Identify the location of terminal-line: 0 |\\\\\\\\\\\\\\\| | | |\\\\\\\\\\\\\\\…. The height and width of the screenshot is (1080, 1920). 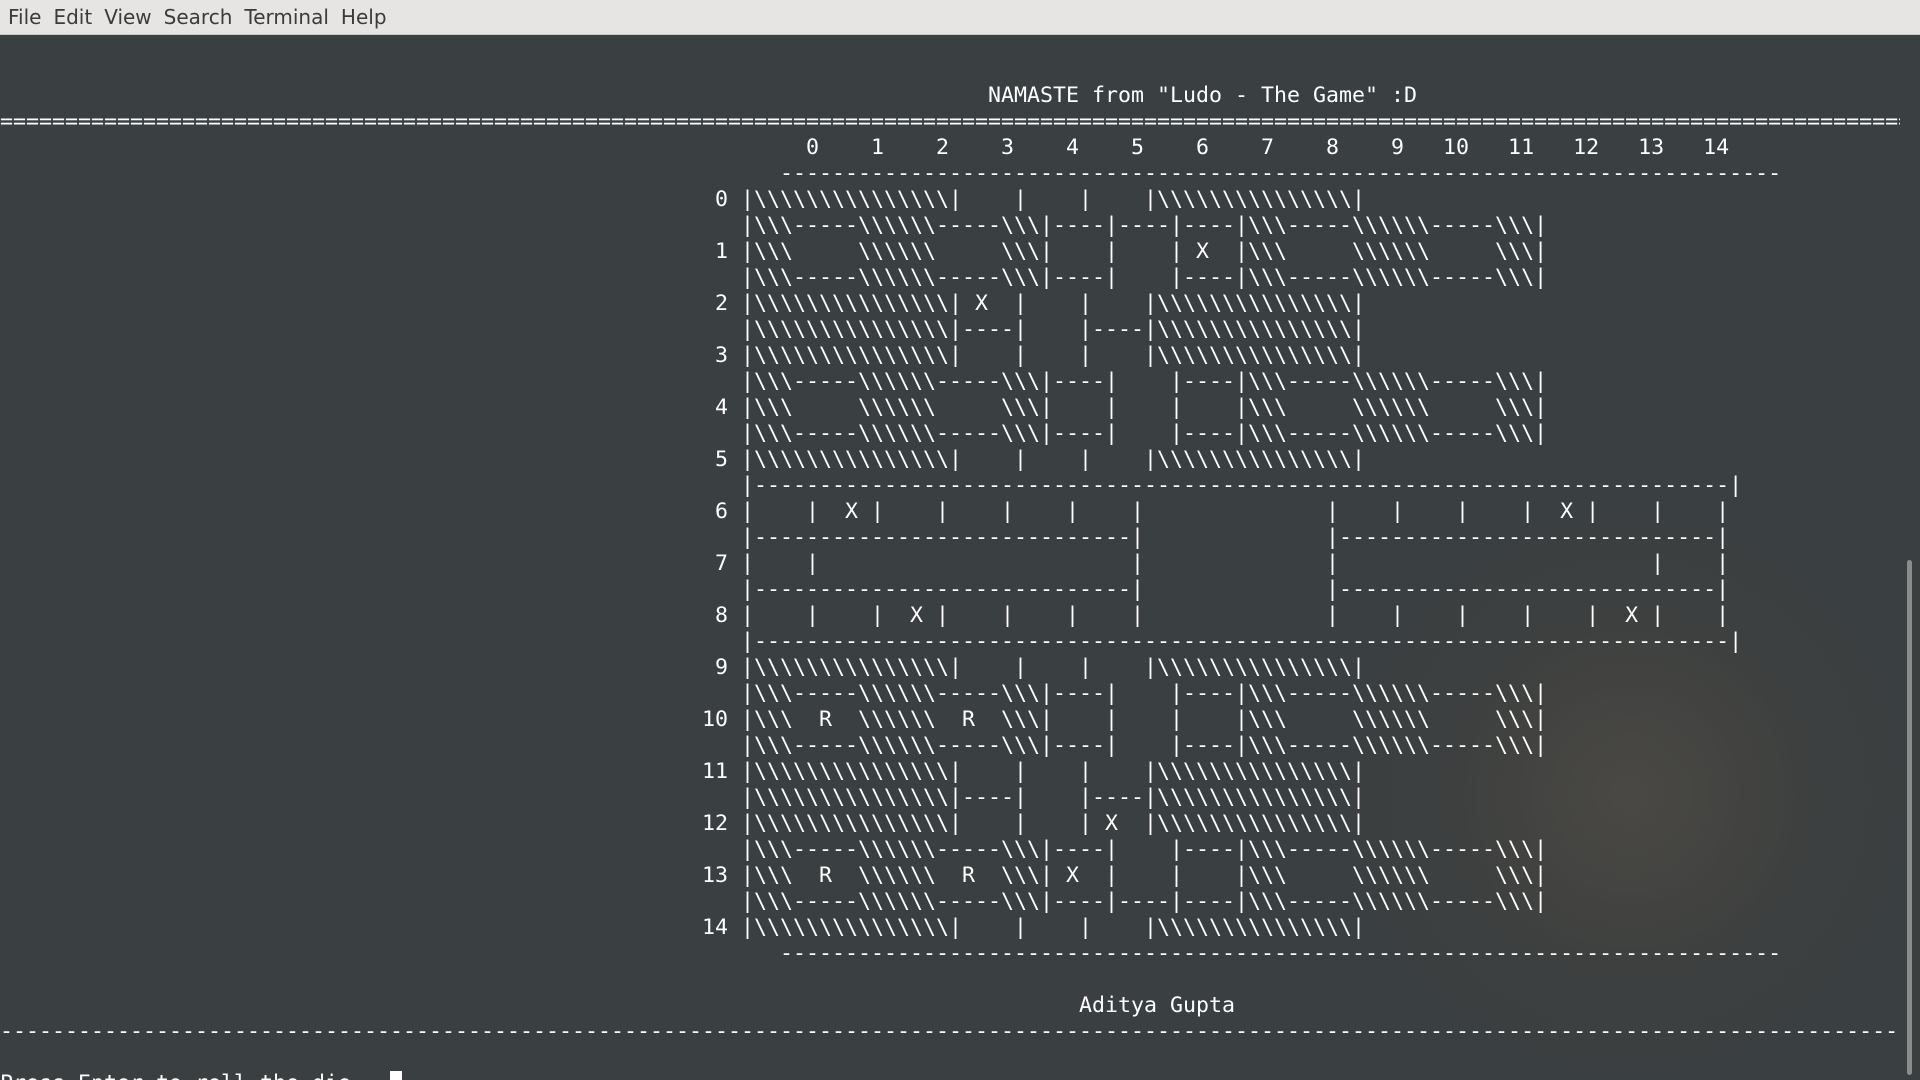
(683, 199).